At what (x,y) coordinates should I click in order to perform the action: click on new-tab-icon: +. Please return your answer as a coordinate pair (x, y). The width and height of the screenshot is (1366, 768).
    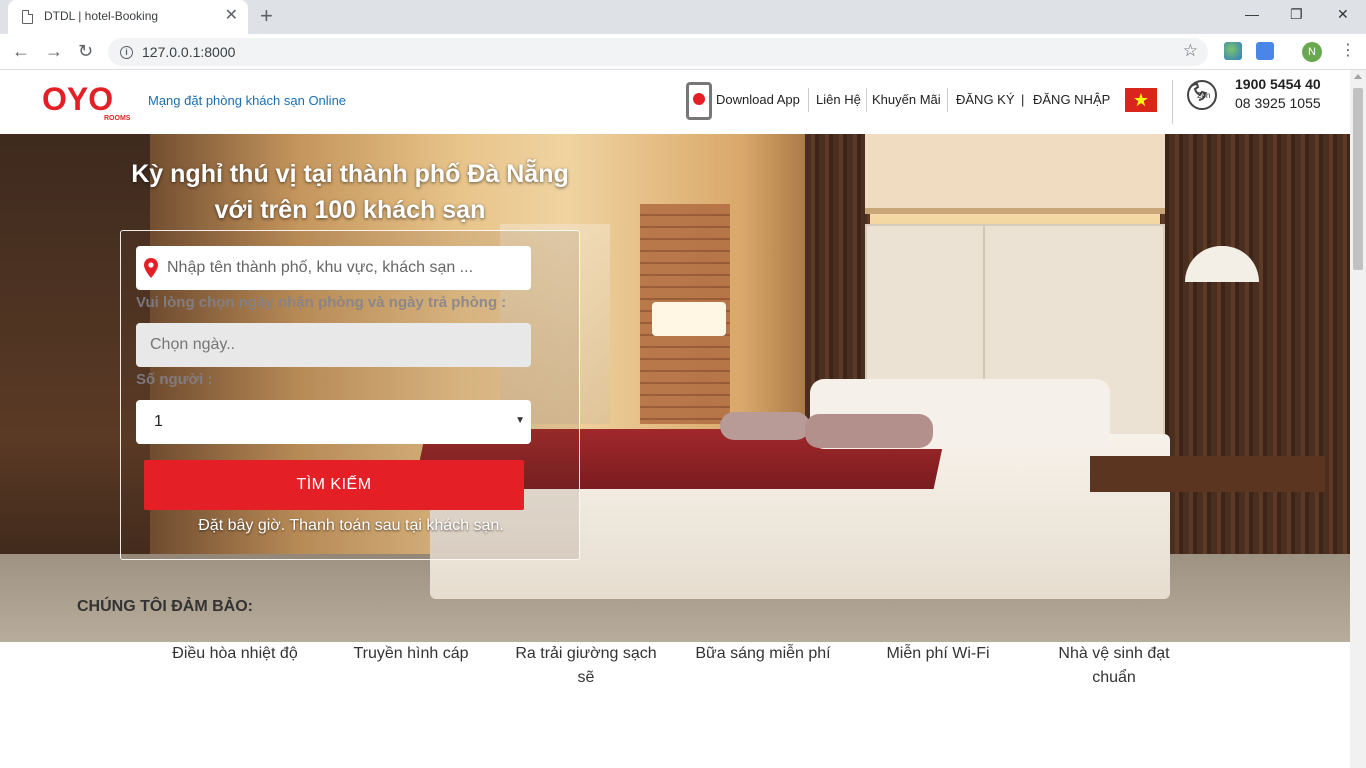
    Looking at the image, I should click on (266, 16).